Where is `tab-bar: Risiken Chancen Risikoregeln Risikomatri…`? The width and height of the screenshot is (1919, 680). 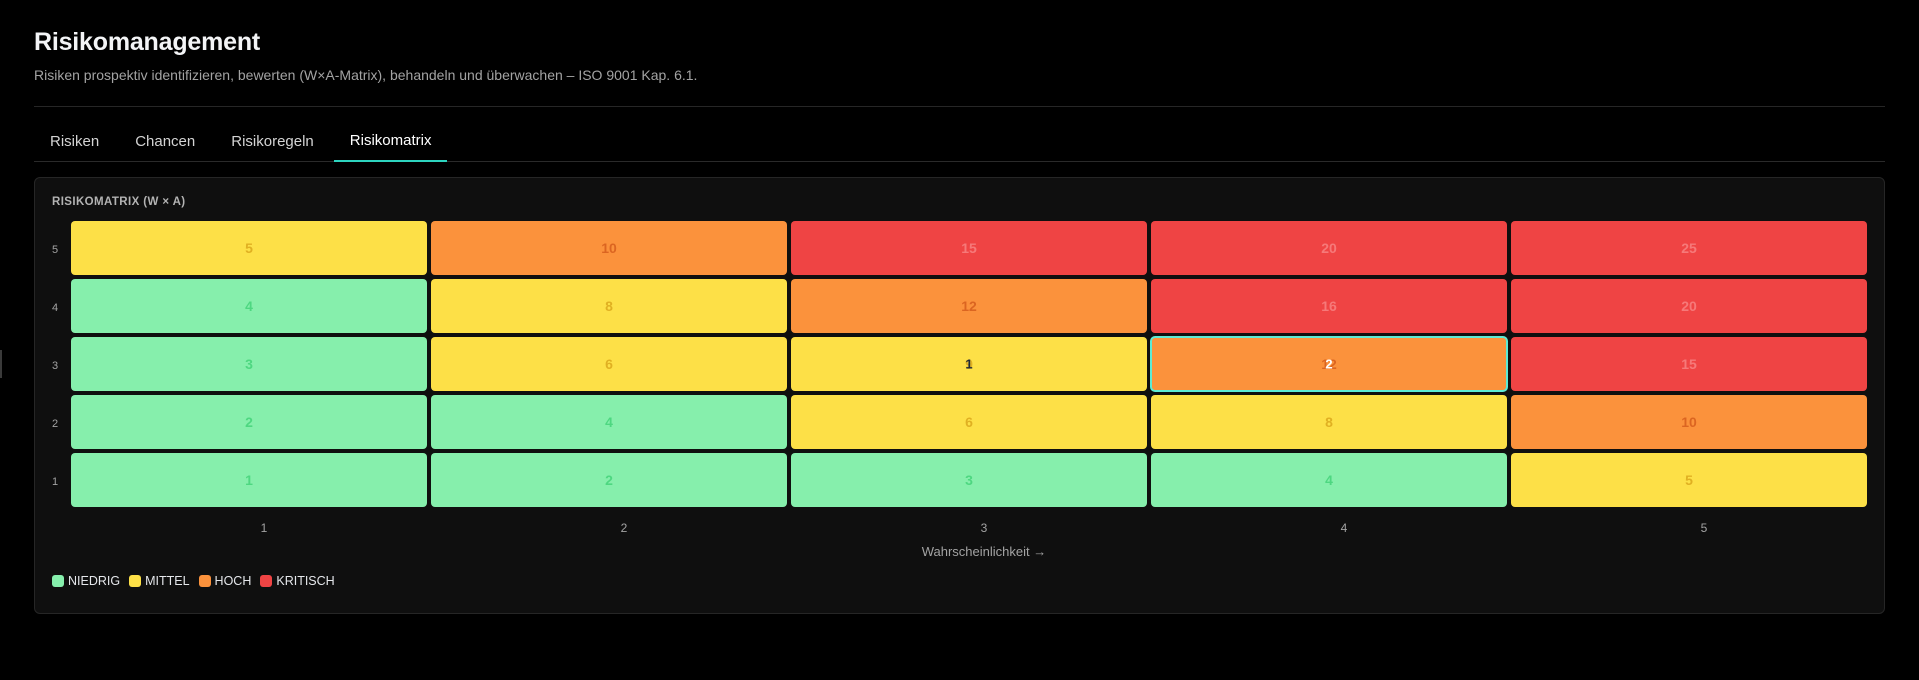 tab-bar: Risiken Chancen Risikoregeln Risikomatri… is located at coordinates (959, 141).